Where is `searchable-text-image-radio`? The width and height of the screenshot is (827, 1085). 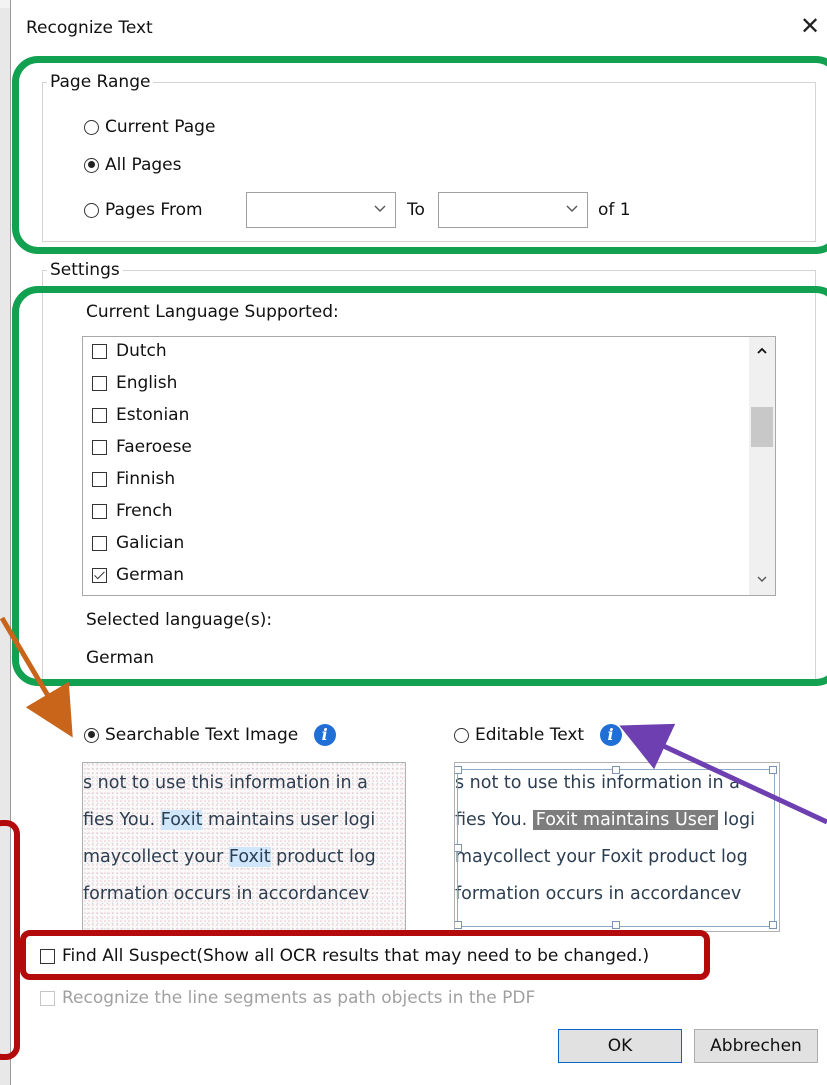 searchable-text-image-radio is located at coordinates (91, 735).